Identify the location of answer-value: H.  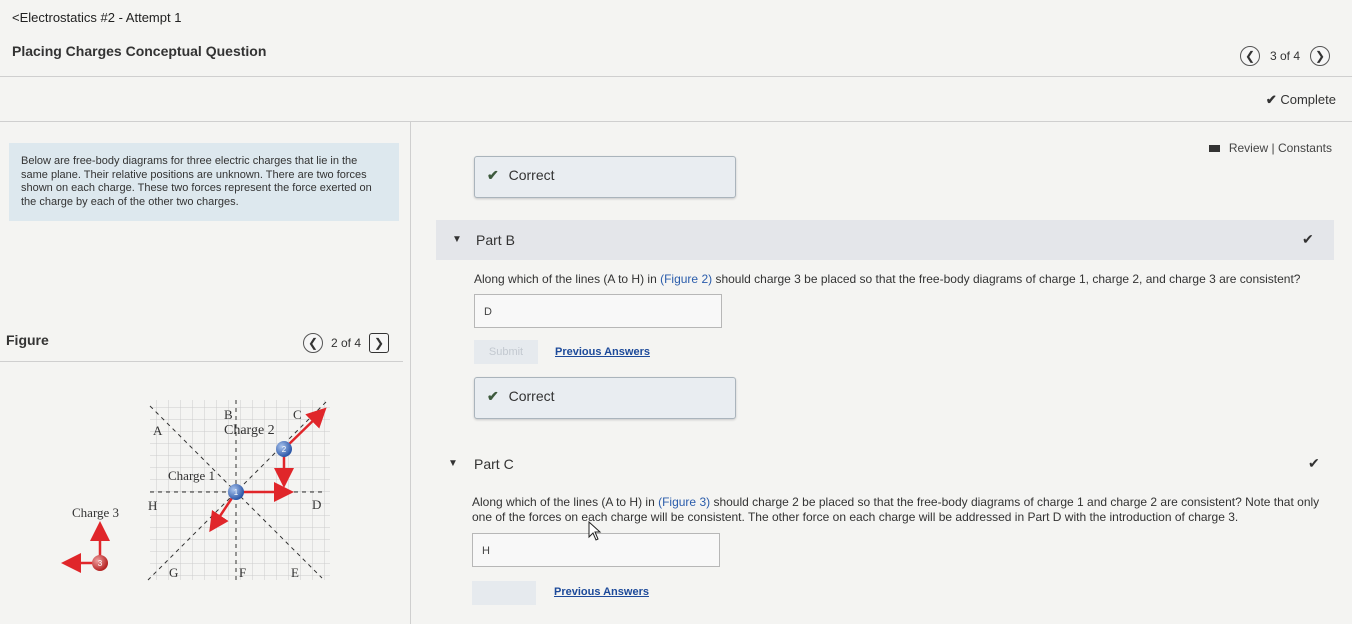
(486, 551).